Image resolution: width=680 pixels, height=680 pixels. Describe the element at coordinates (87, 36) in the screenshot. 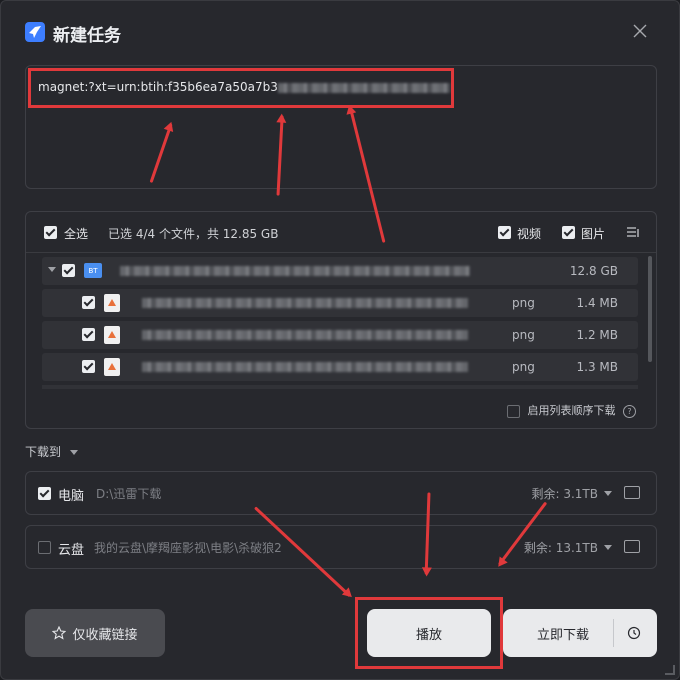

I see `dialog-title: 新建任务` at that location.